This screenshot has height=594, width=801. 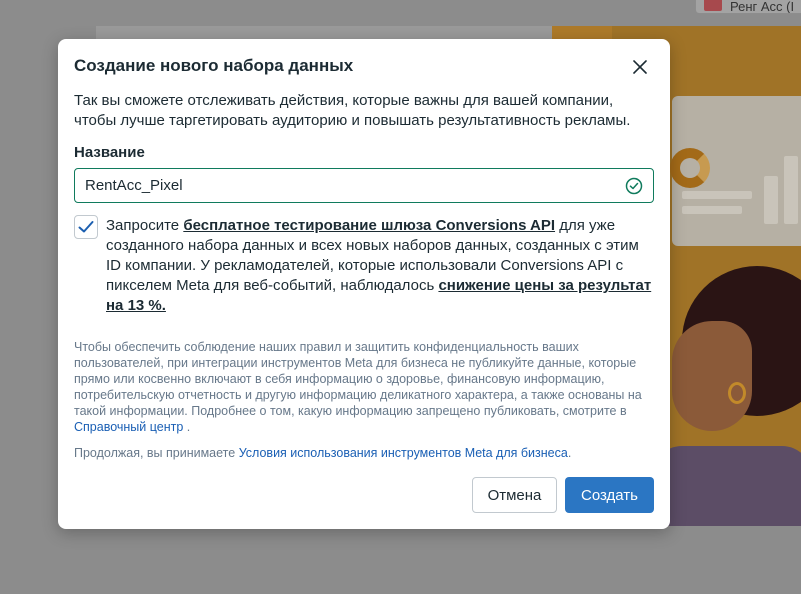 I want to click on name-label: Название, so click(x=109, y=152).